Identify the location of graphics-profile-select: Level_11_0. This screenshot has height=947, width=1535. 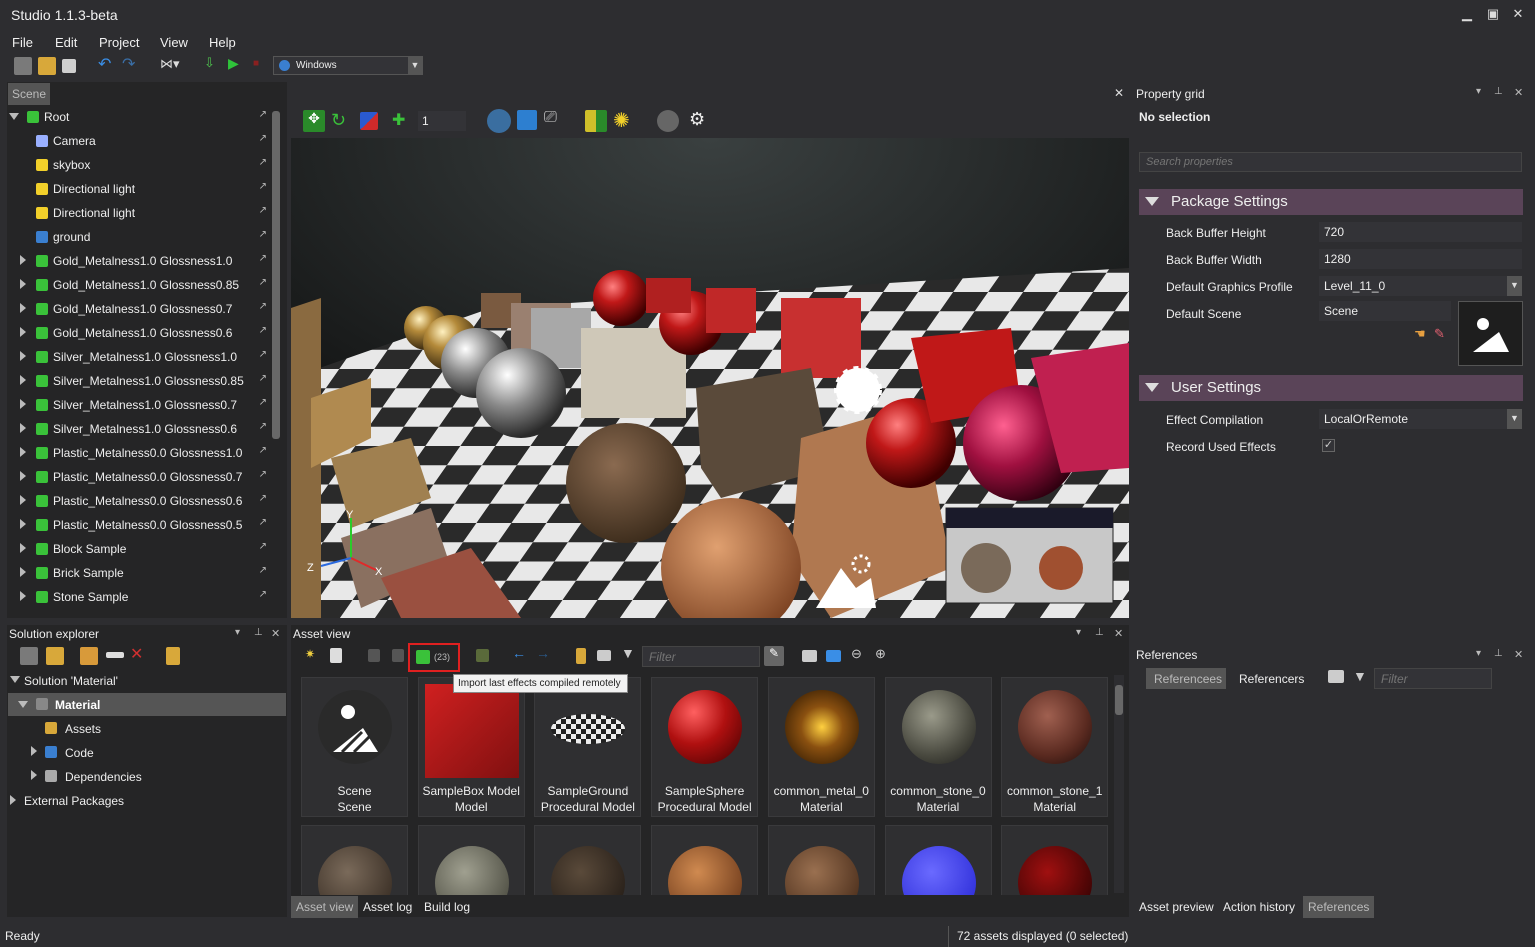
(1420, 286).